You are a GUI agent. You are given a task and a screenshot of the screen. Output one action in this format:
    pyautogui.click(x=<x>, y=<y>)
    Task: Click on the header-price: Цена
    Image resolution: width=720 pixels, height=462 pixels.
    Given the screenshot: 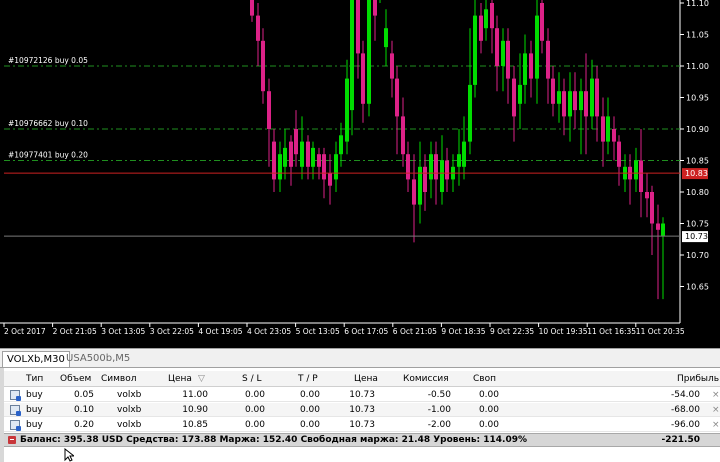 What is the action you would take?
    pyautogui.click(x=180, y=379)
    